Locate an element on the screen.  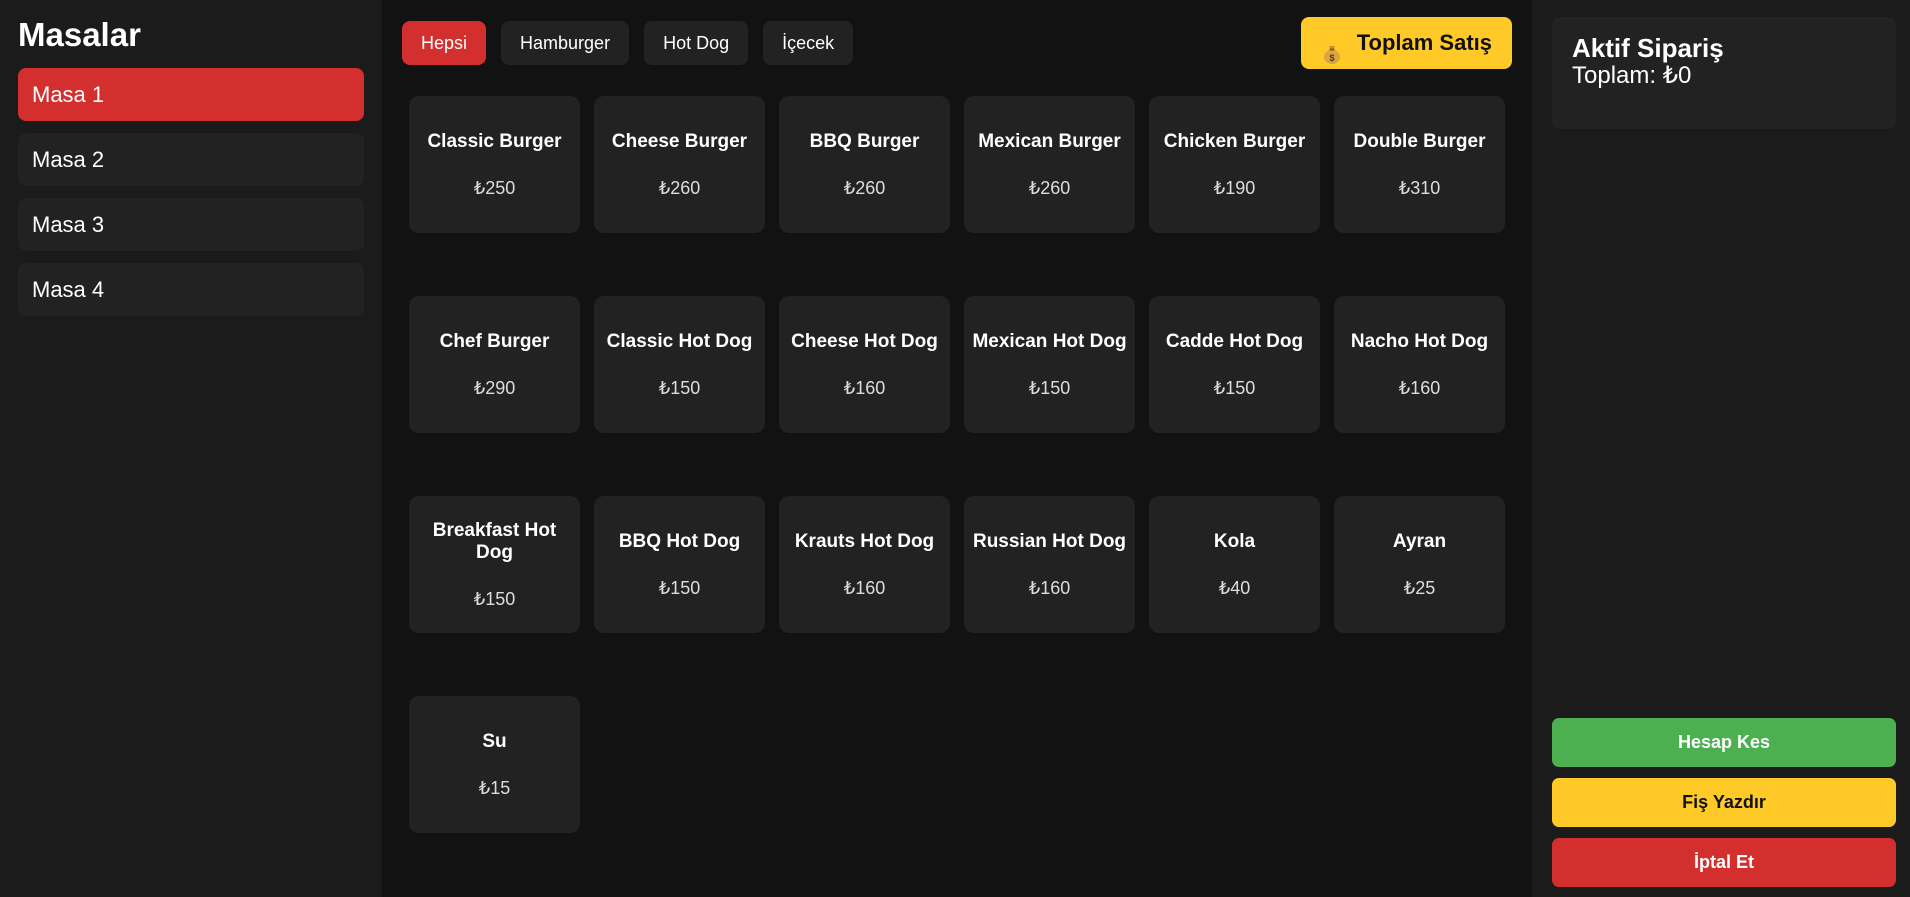
product-name: Classic Hot Dog is located at coordinates (679, 341).